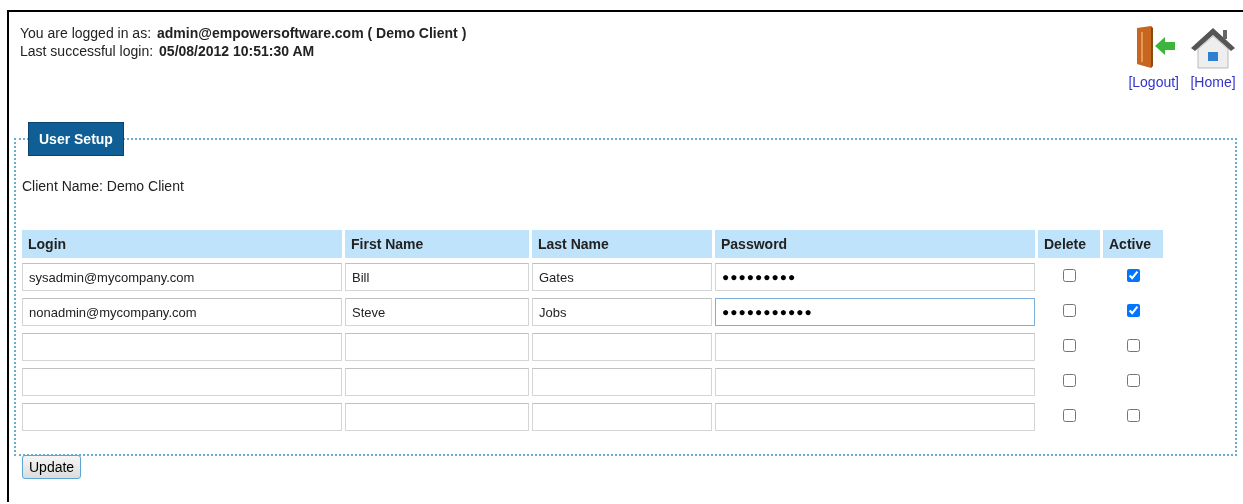 Image resolution: width=1243 pixels, height=504 pixels. What do you see at coordinates (237, 51) in the screenshot?
I see `last-login-value: 05/08/2012 10:51:30 AM` at bounding box center [237, 51].